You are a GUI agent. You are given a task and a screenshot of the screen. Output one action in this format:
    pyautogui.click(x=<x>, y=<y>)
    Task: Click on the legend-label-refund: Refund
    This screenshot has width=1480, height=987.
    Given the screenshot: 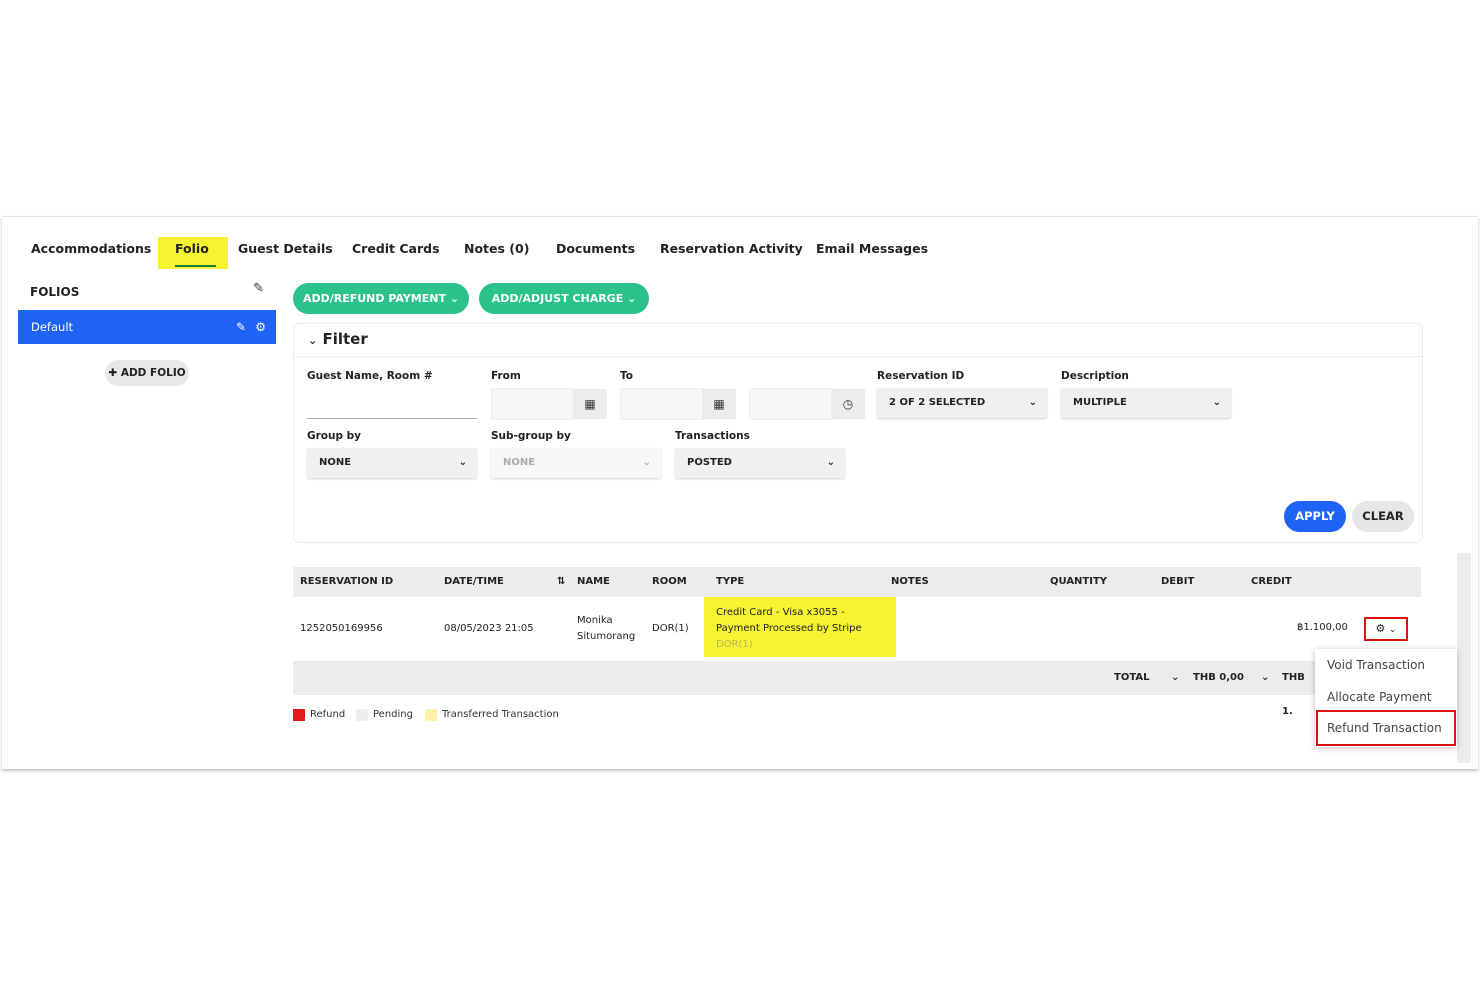 What is the action you would take?
    pyautogui.click(x=328, y=714)
    